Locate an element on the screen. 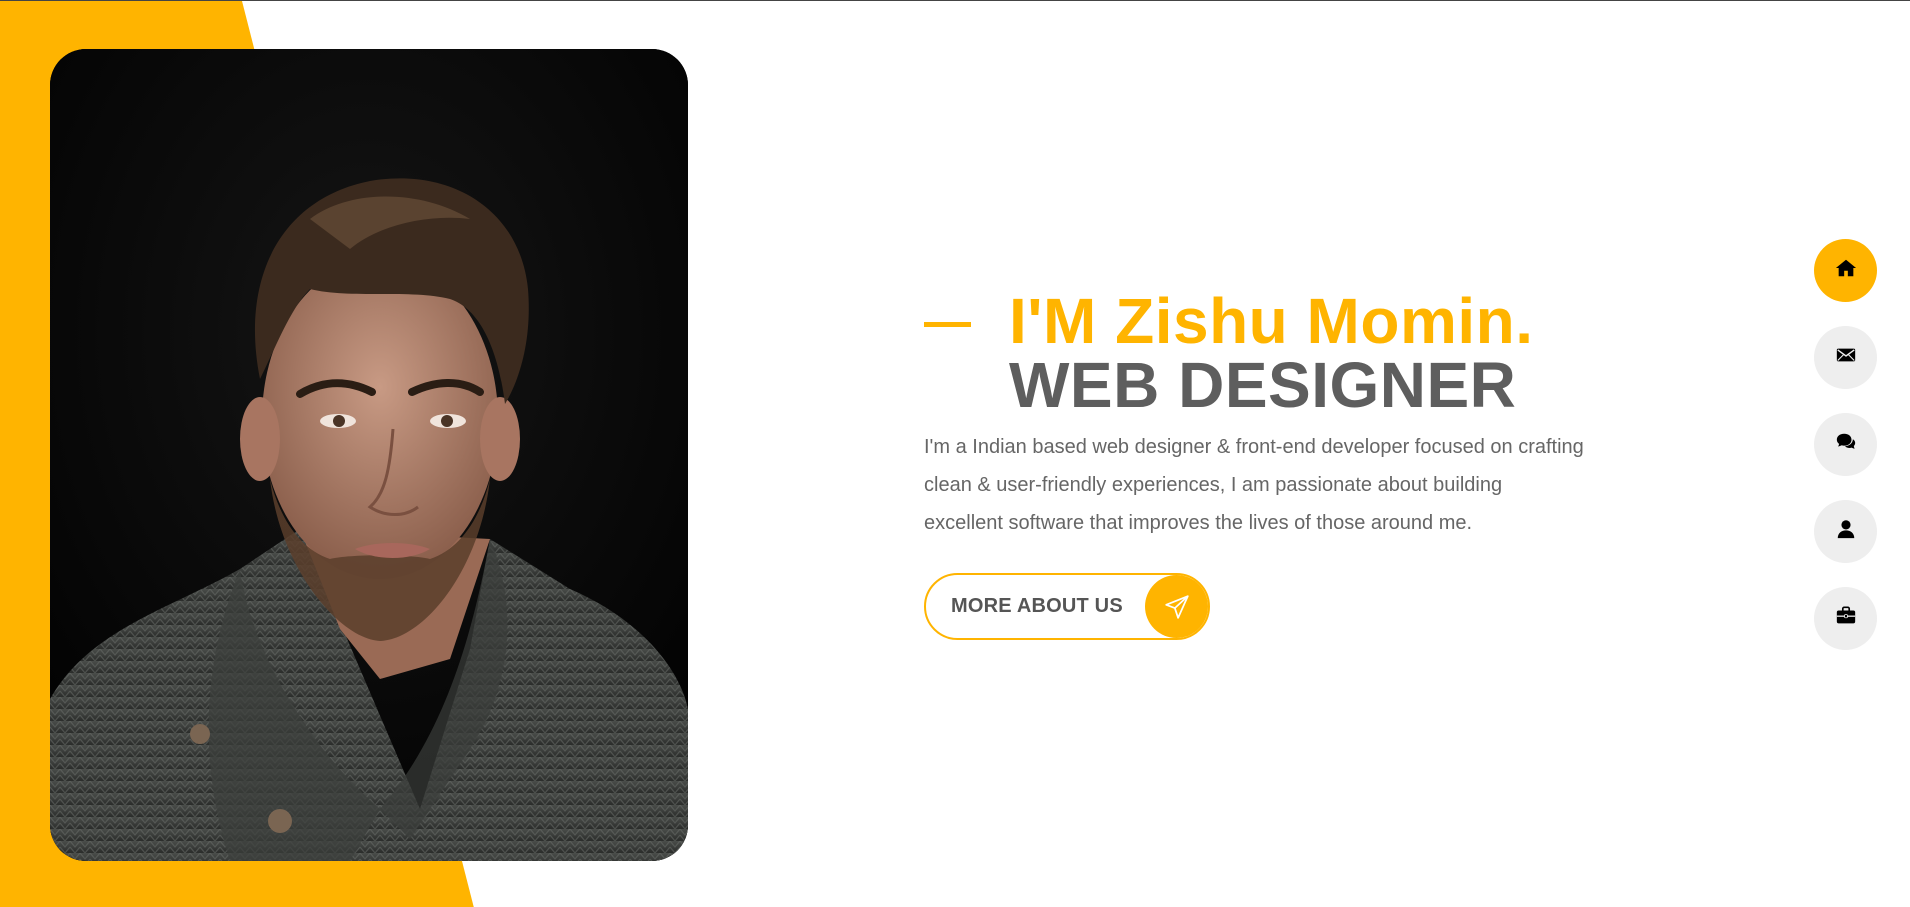 This screenshot has width=1910, height=907. envelope-icon is located at coordinates (1846, 357).